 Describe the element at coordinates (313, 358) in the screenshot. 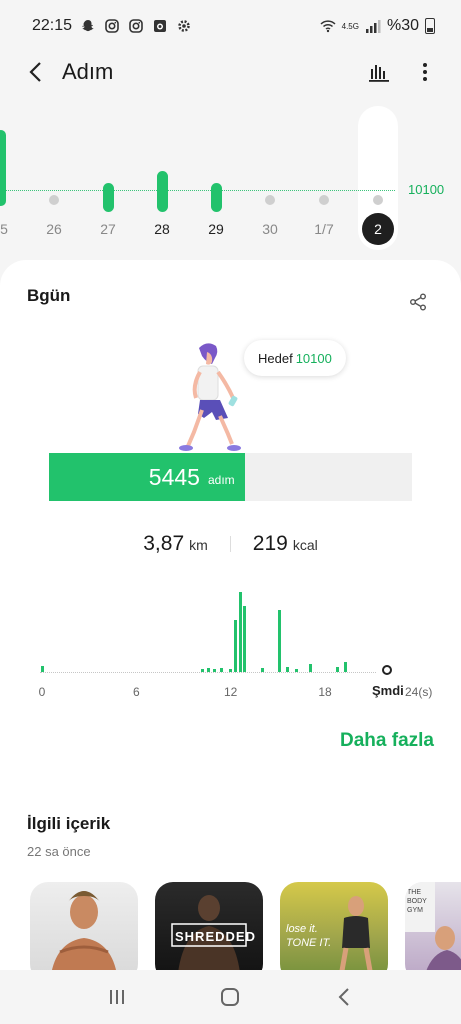

I see `goal-value: 10100` at that location.